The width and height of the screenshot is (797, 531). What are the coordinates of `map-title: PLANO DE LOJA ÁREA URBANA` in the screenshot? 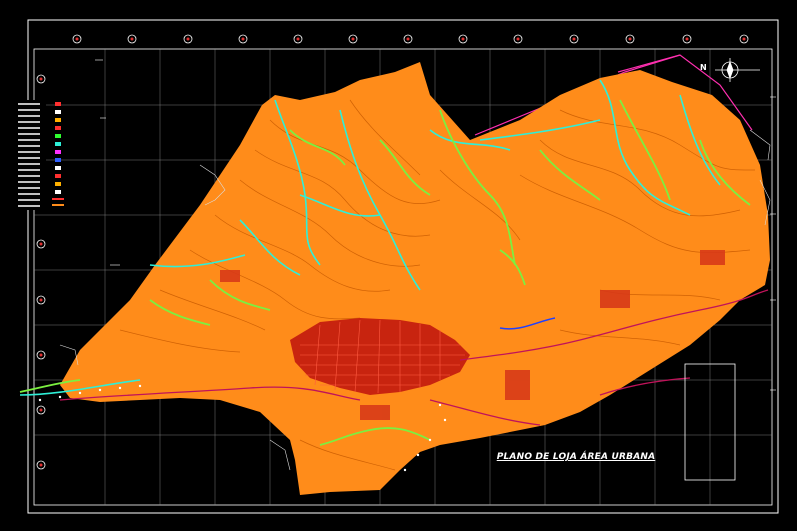 It's located at (576, 457).